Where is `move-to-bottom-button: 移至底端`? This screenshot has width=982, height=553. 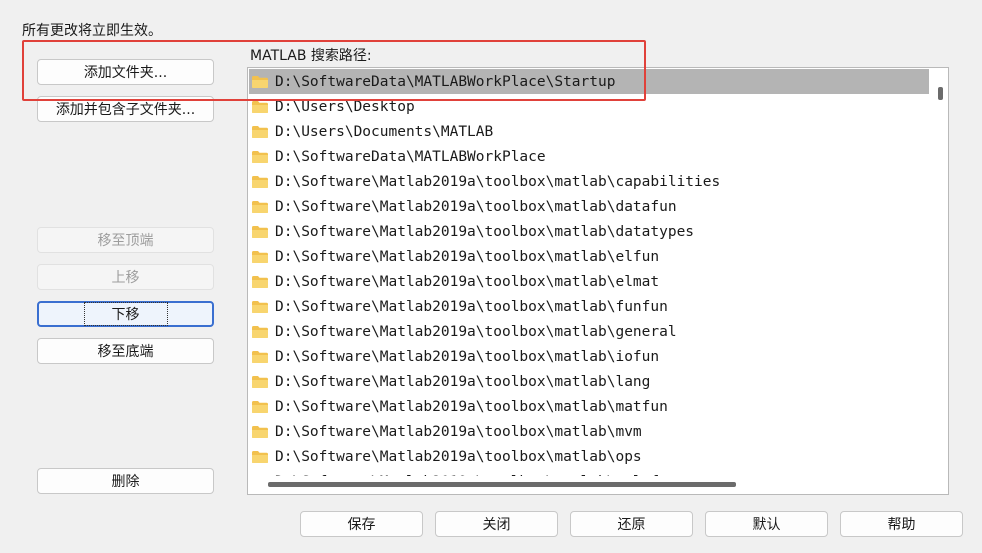
move-to-bottom-button: 移至底端 is located at coordinates (125, 351).